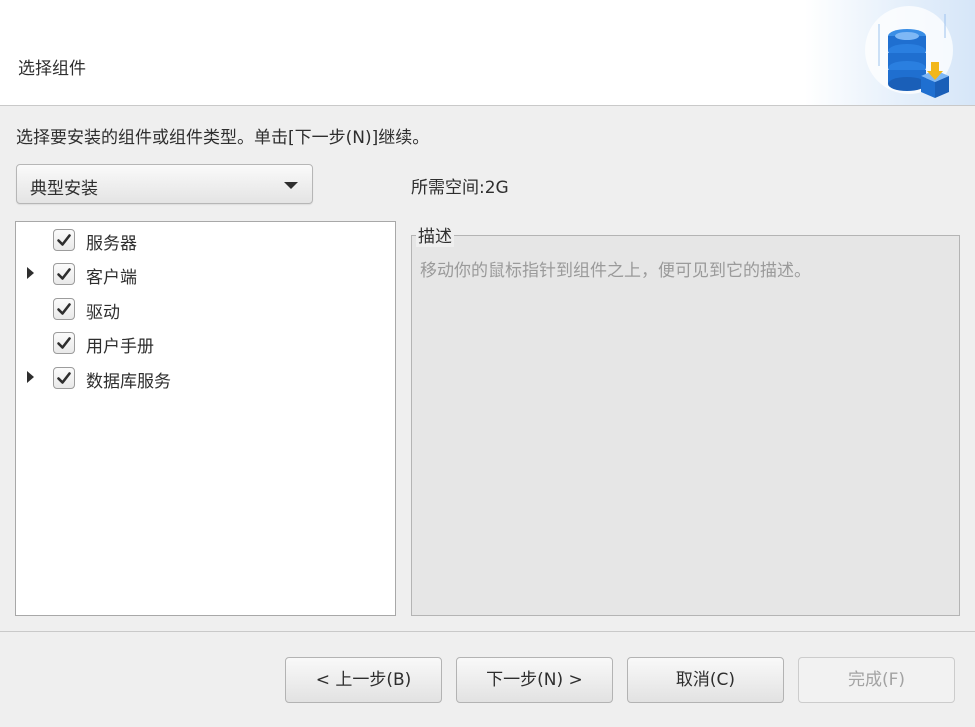 Image resolution: width=975 pixels, height=727 pixels. Describe the element at coordinates (363, 680) in the screenshot. I see `back-button: < 上一步(B)` at that location.